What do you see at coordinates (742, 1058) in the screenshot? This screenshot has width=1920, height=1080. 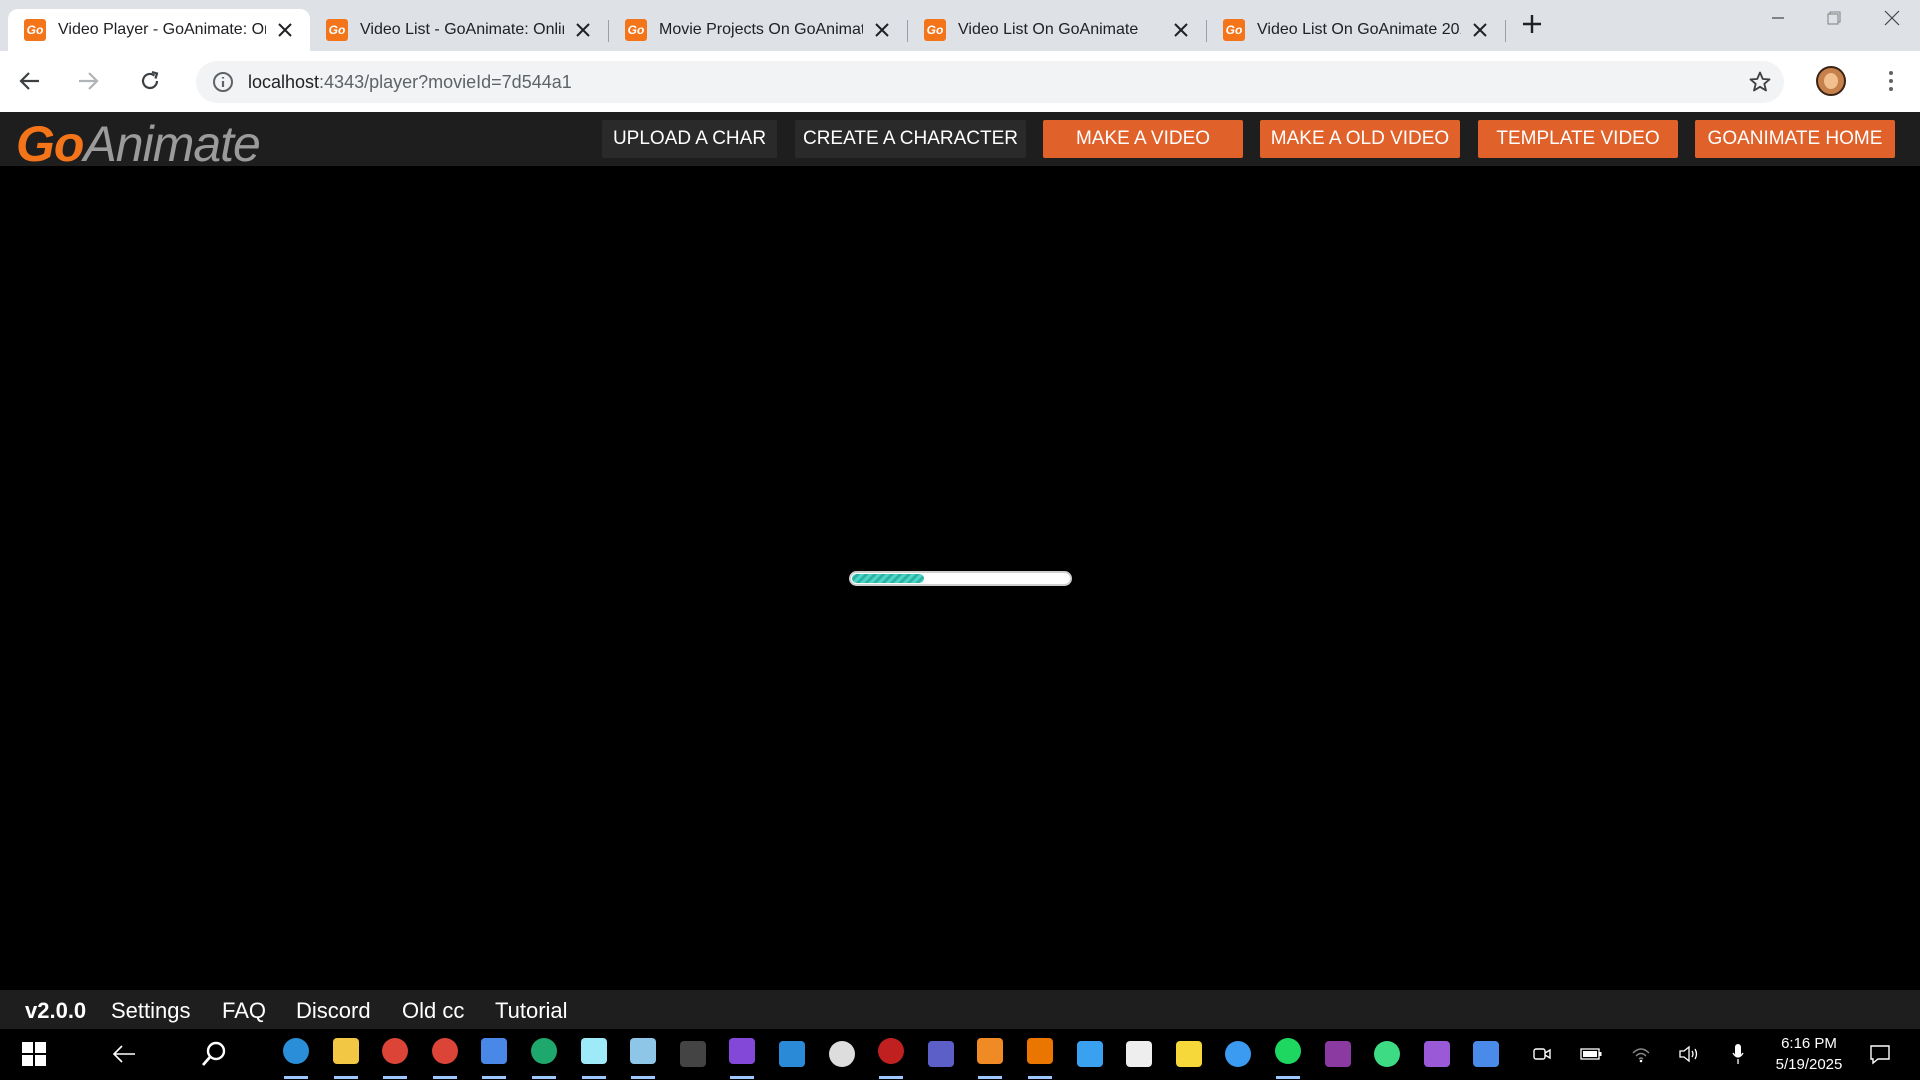 I see `github-desktop-icon` at bounding box center [742, 1058].